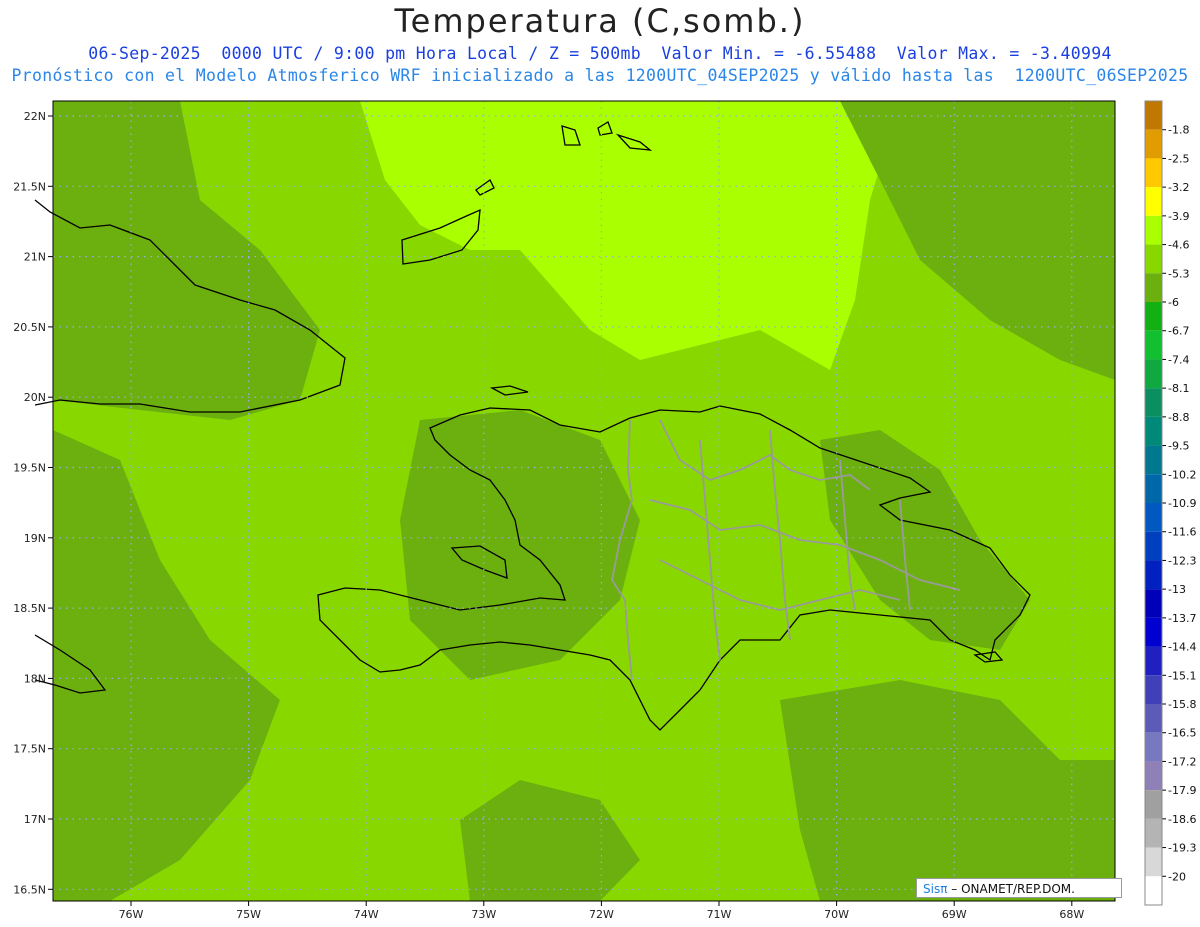 The width and height of the screenshot is (1200, 927). I want to click on lat-label: 21N, so click(35, 257).